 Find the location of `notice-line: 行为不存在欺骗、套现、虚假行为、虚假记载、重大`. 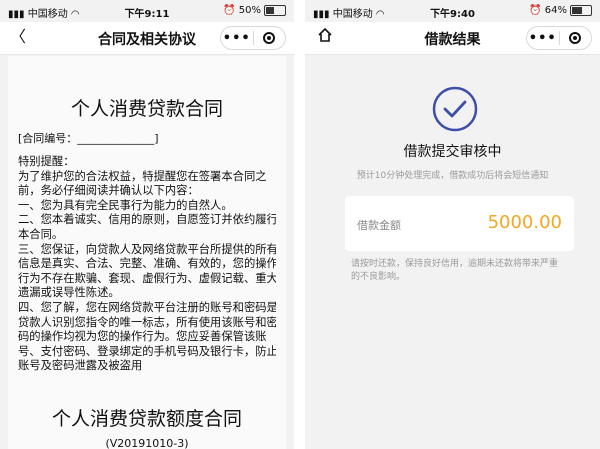

notice-line: 行为不存在欺骗、套现、虚假行为、虚假记载、重大 is located at coordinates (147, 278).